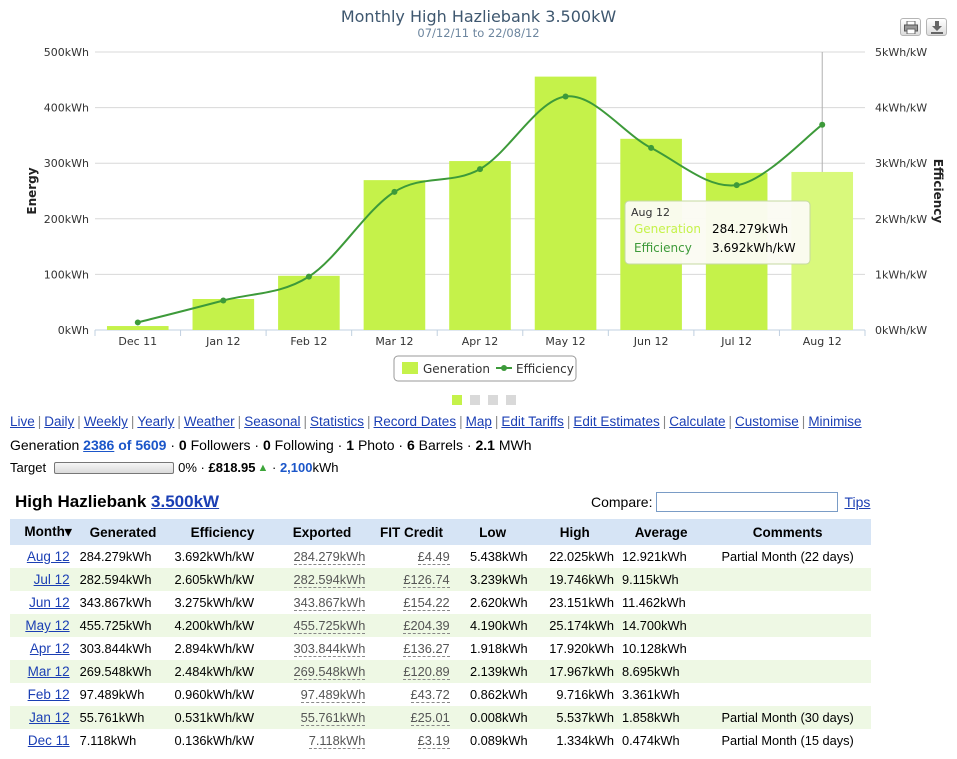 The height and width of the screenshot is (759, 957). What do you see at coordinates (59, 421) in the screenshot?
I see `nav-link-daily: Daily` at bounding box center [59, 421].